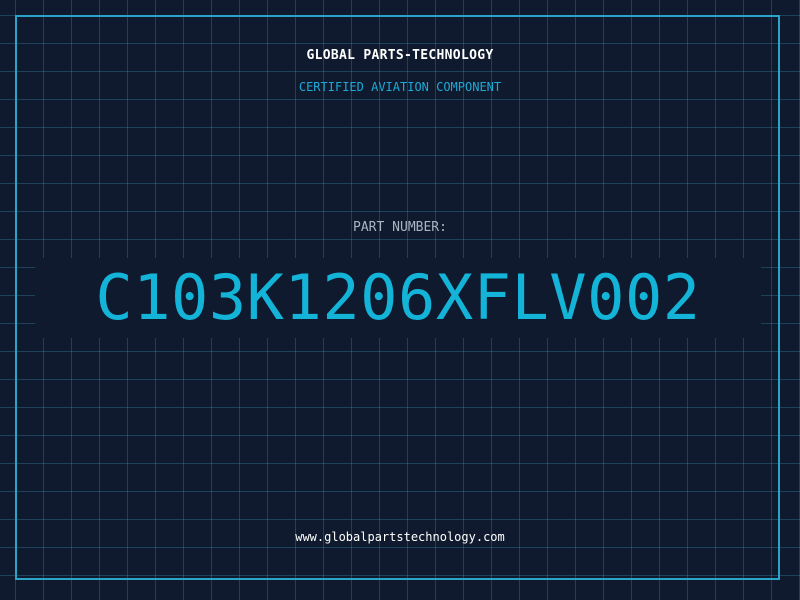  What do you see at coordinates (400, 55) in the screenshot?
I see `company-name: GLOBAL PARTS-TECHNOLOGY` at bounding box center [400, 55].